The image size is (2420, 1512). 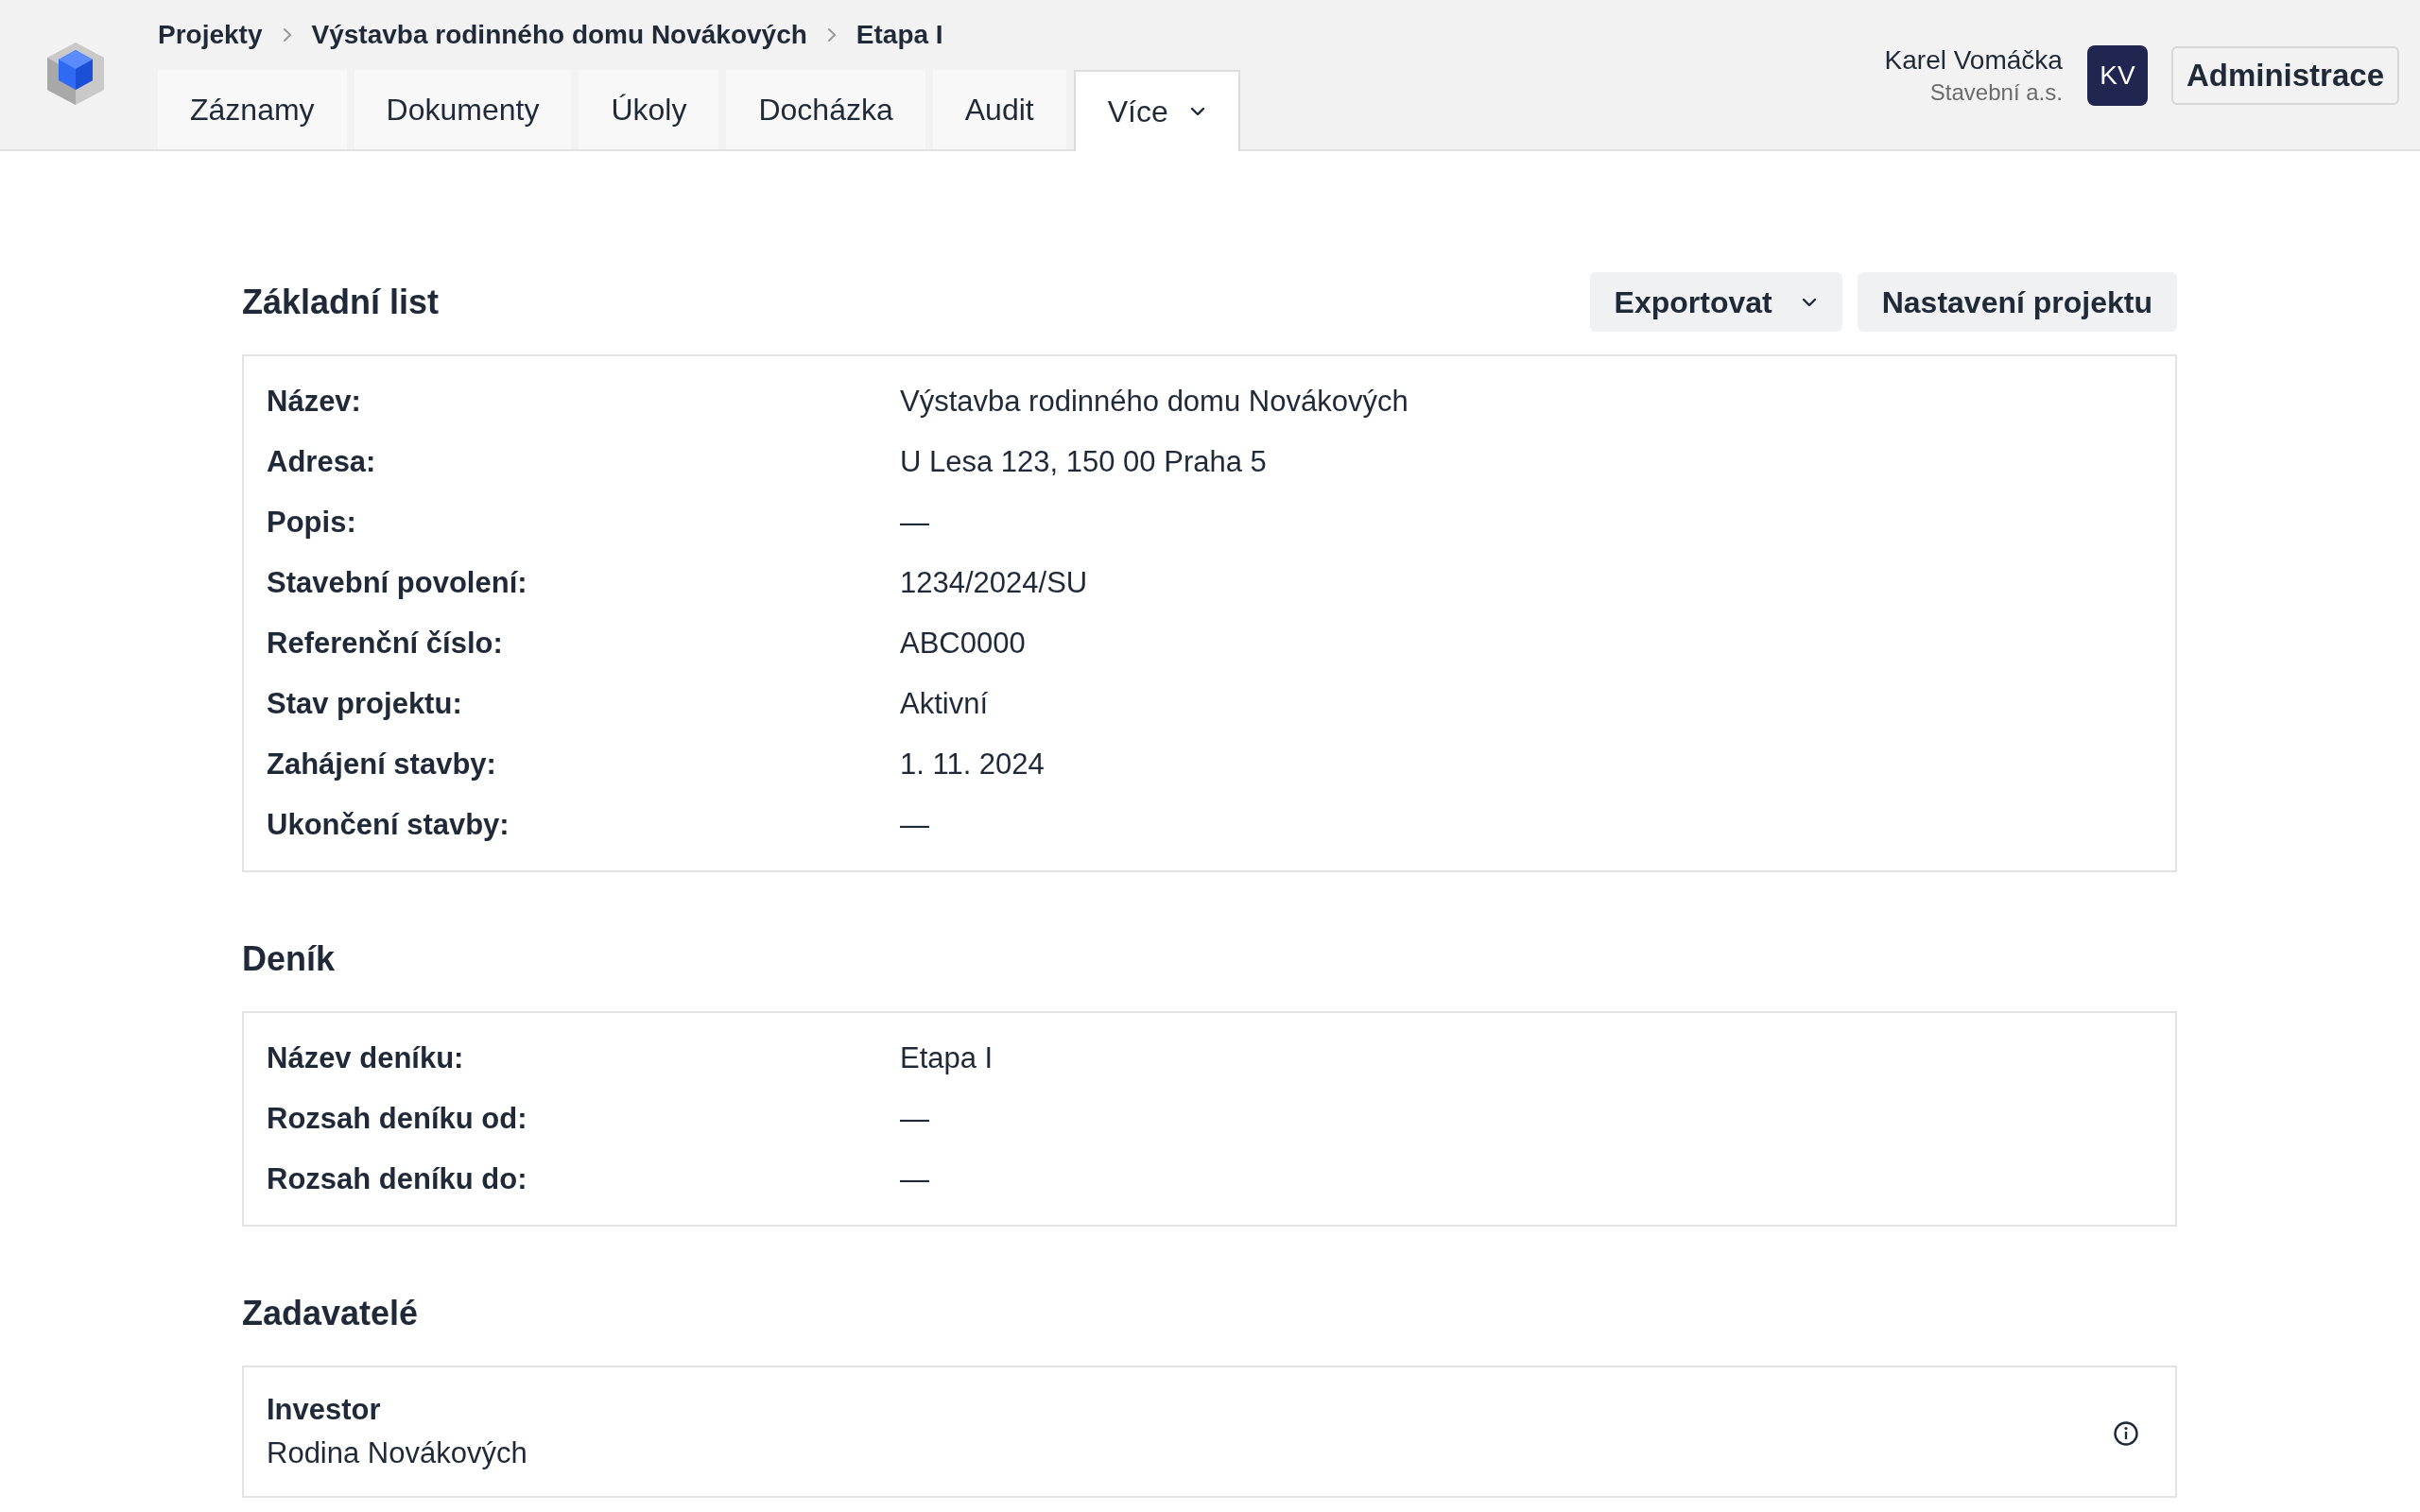 I want to click on export-menu-button: Exportovat, so click(x=1715, y=302).